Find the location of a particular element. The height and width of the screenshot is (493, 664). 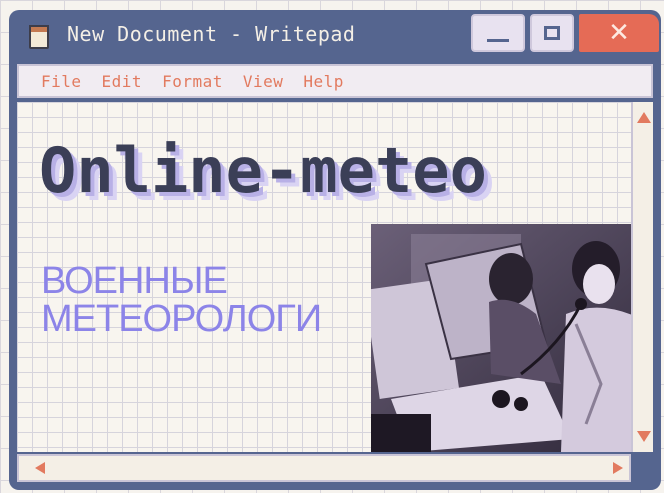

close-button: ✕ is located at coordinates (619, 33).